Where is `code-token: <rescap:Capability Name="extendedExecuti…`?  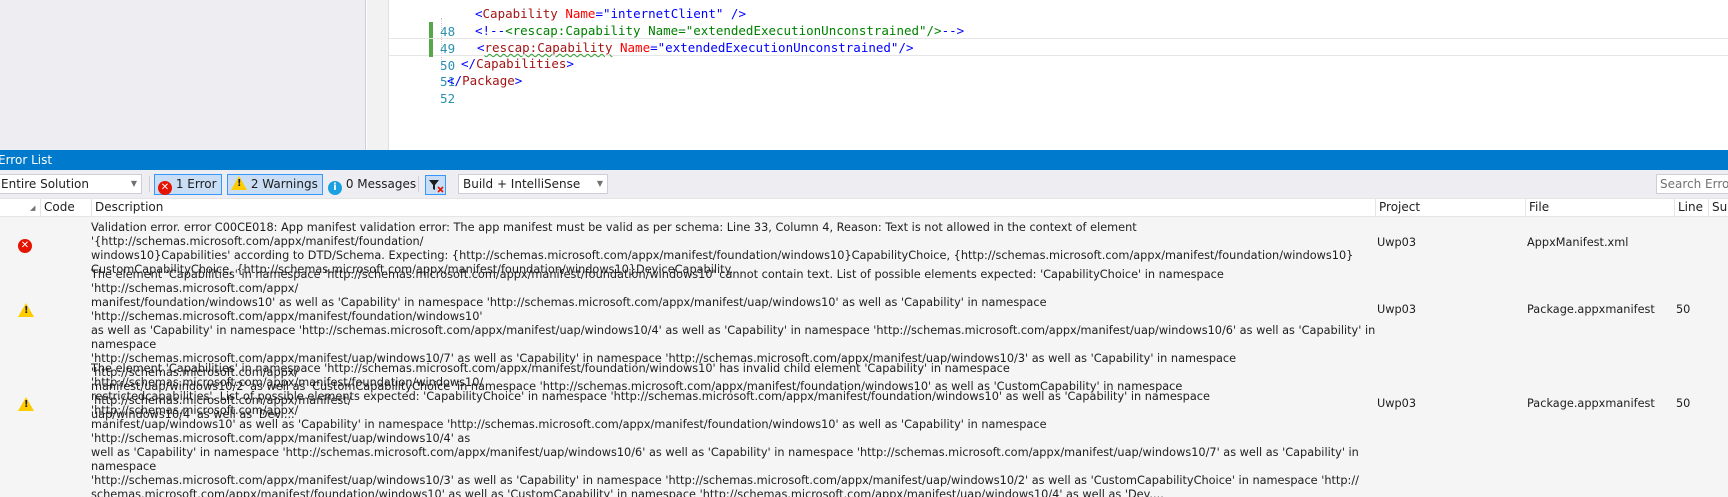 code-token: <rescap:Capability Name="extendedExecuti… is located at coordinates (723, 30).